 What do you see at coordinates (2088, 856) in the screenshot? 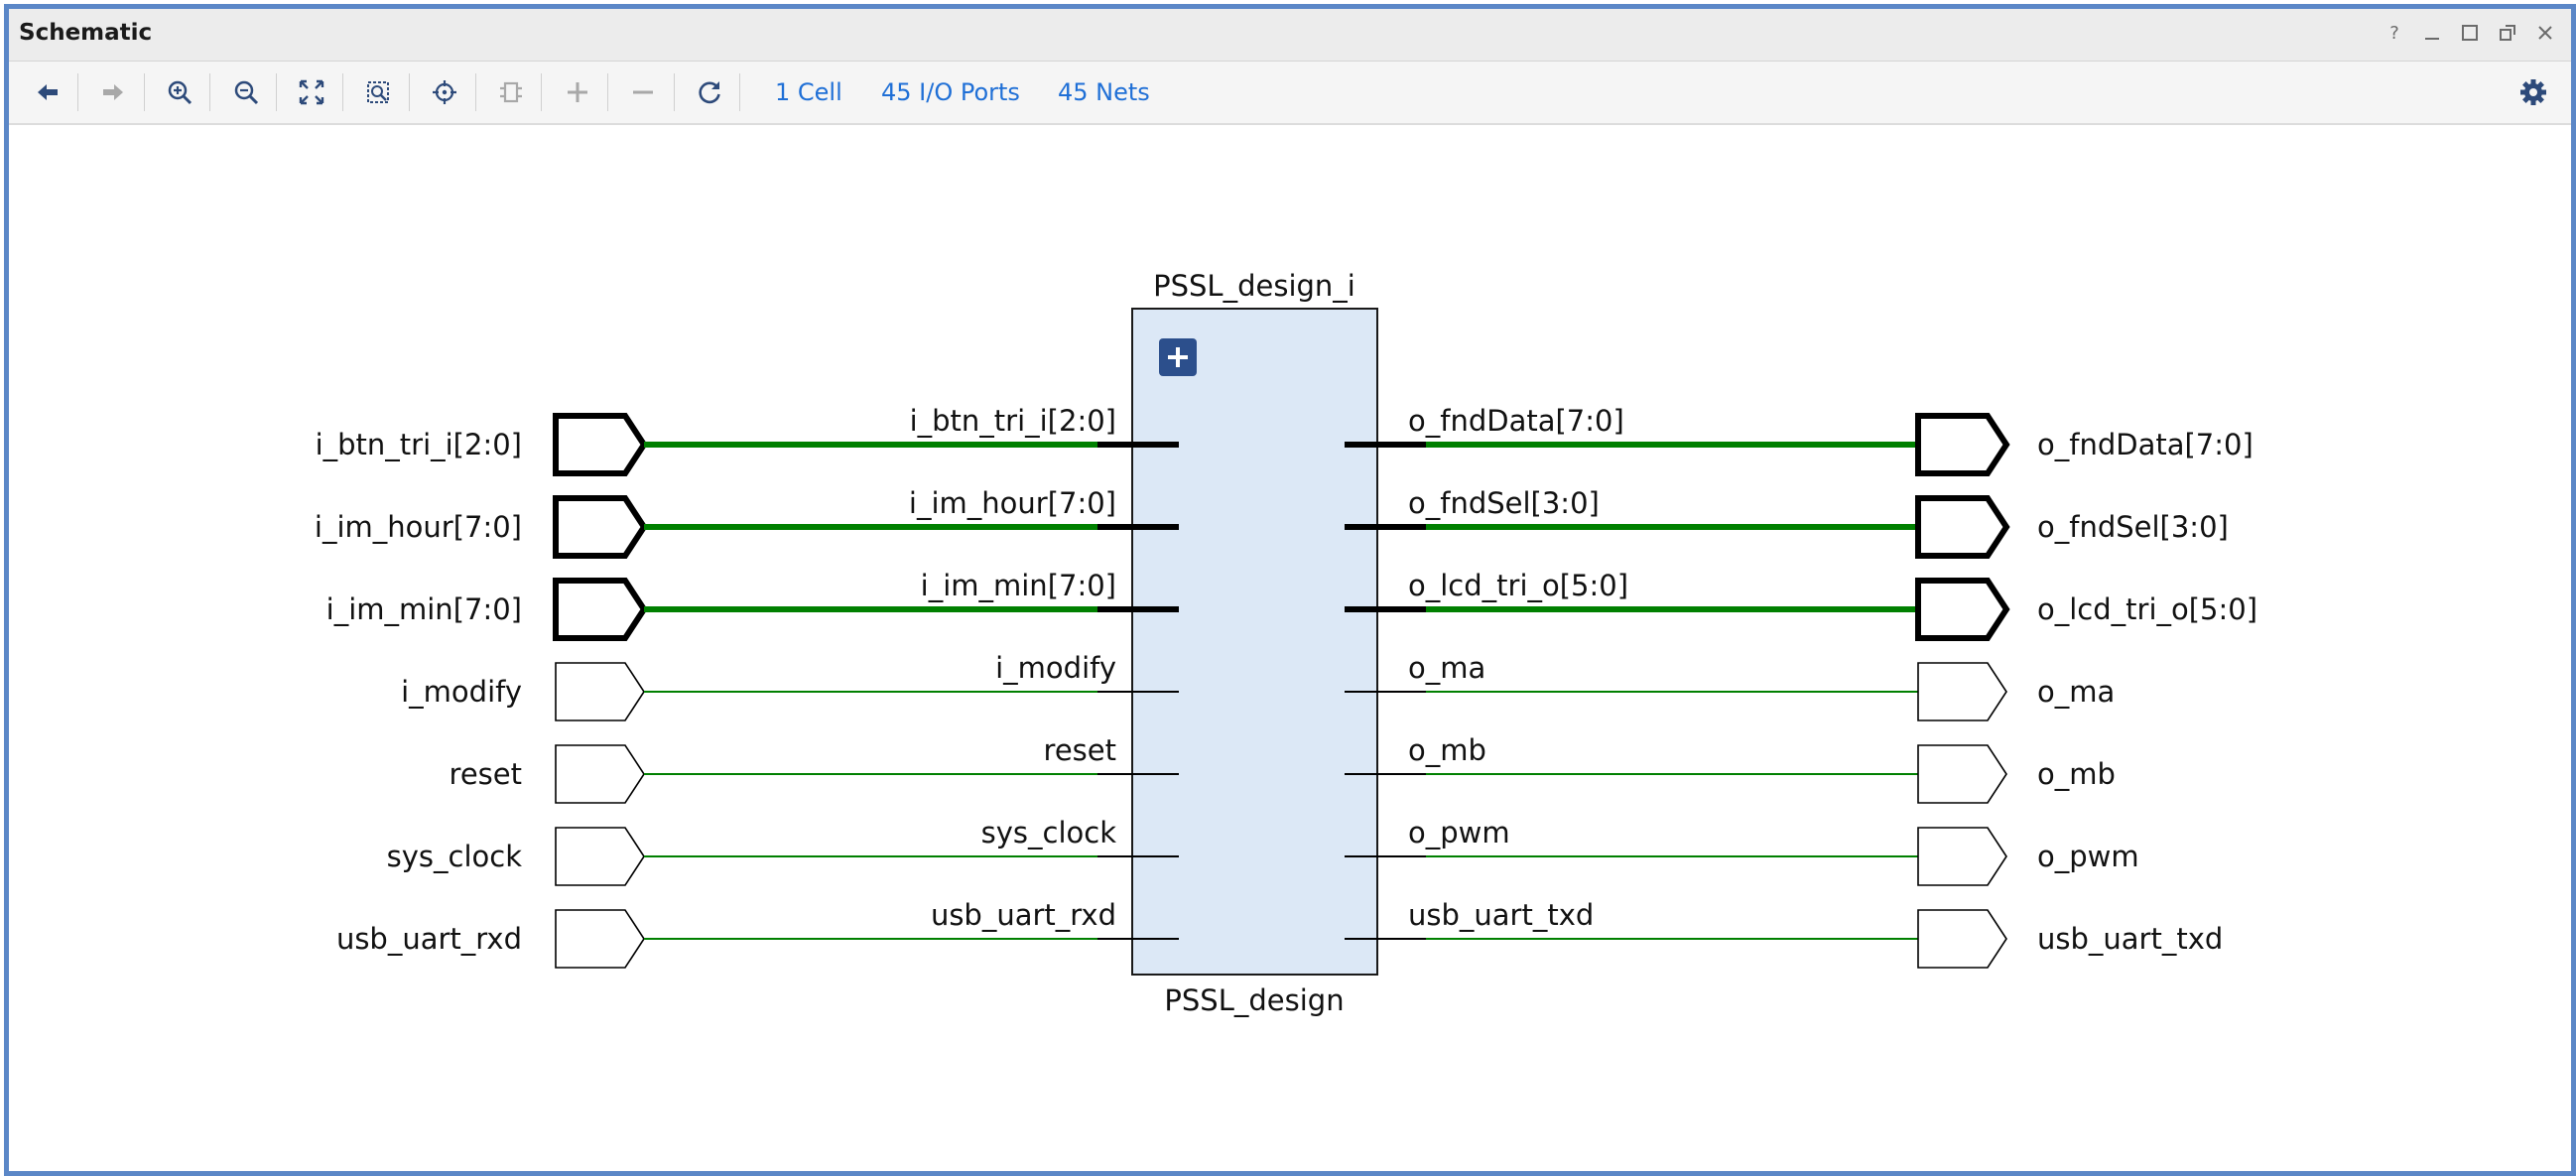
I see `output-port-label: o_pwm` at bounding box center [2088, 856].